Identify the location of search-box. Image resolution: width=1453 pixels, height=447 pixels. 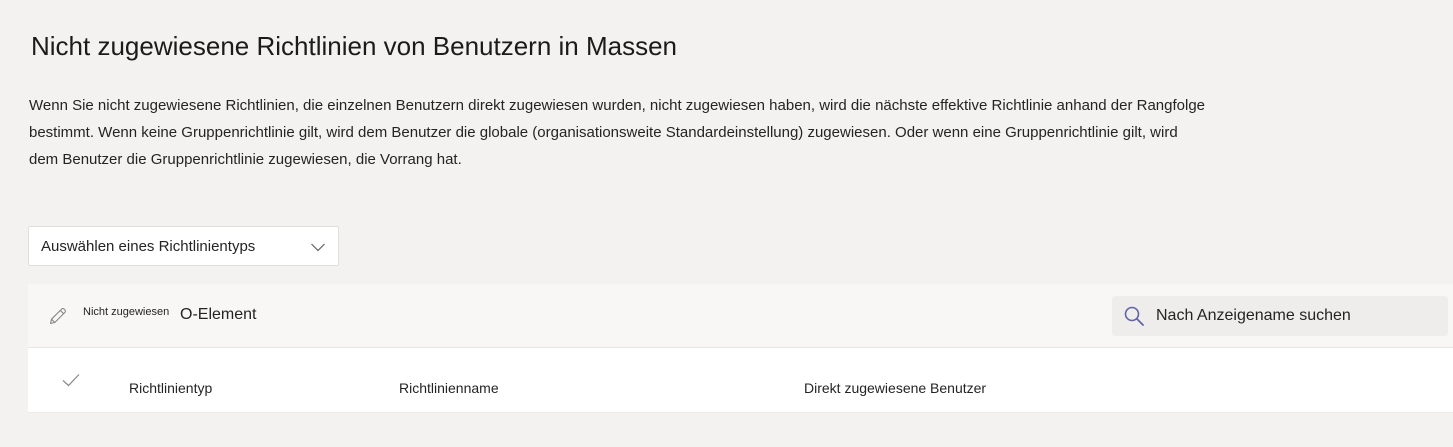
(1280, 316).